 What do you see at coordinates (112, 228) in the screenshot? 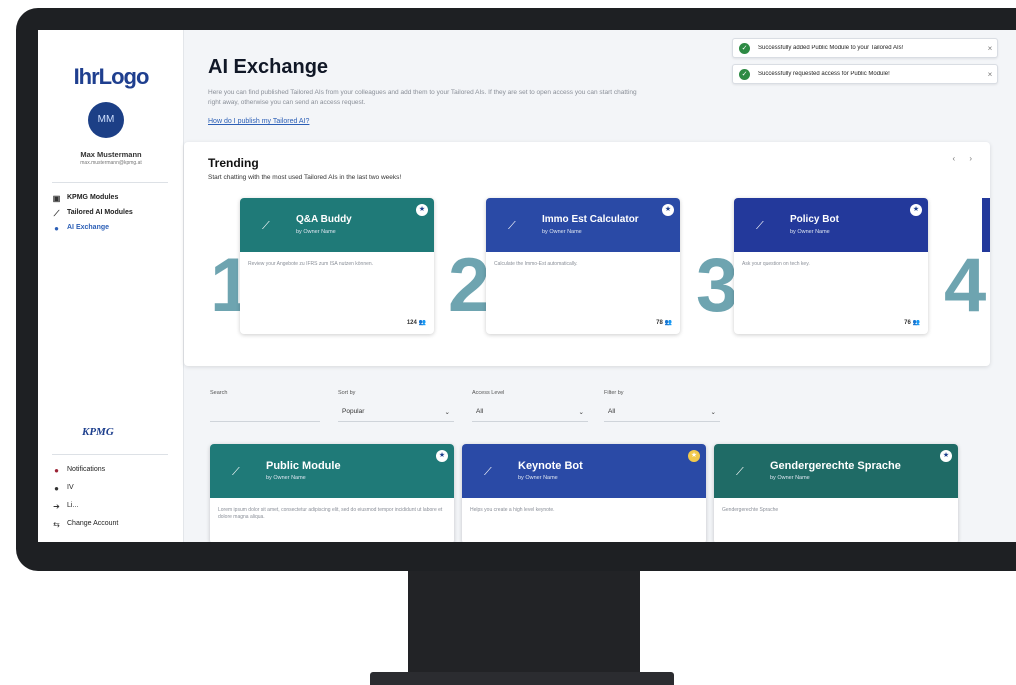
I see `sidebar-item-ai-exchange: ● AI Exchange` at bounding box center [112, 228].